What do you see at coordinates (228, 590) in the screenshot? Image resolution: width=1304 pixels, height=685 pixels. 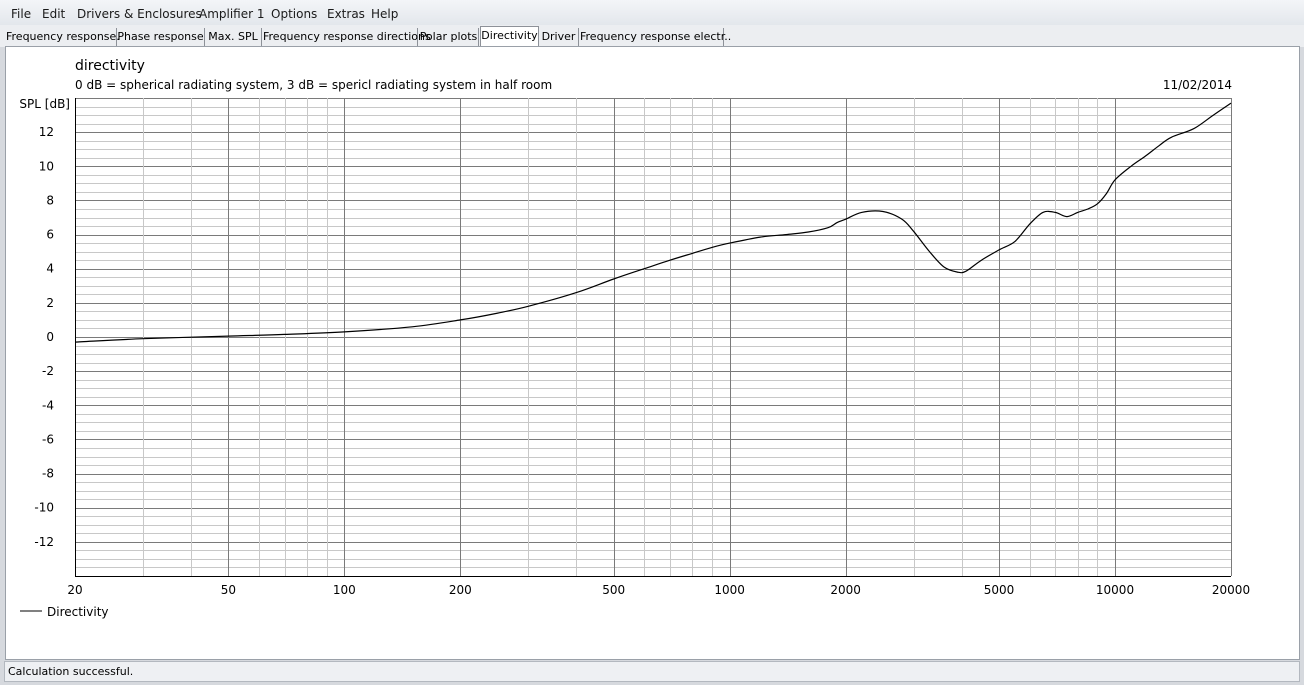 I see `x-tick-label: 50` at bounding box center [228, 590].